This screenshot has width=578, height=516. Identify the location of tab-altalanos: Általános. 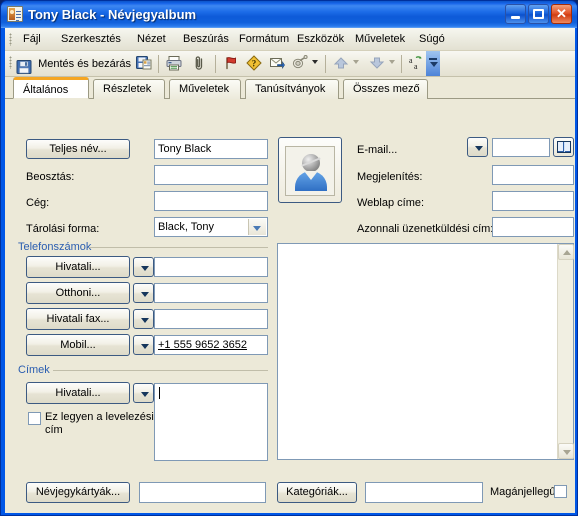
(51, 88).